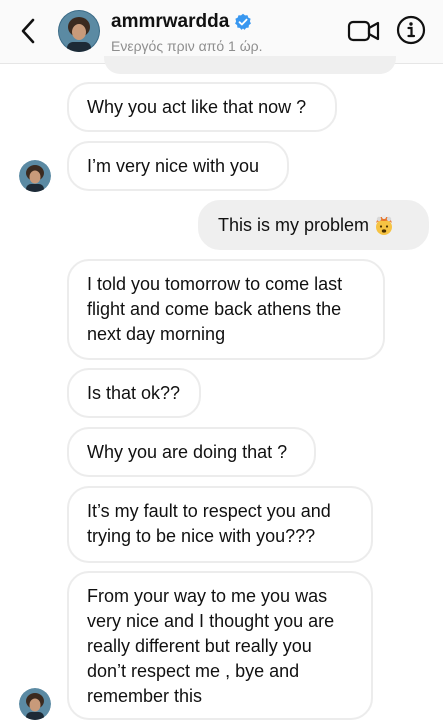 This screenshot has width=443, height=720. I want to click on message-text: I’m very nice with you, so click(173, 165).